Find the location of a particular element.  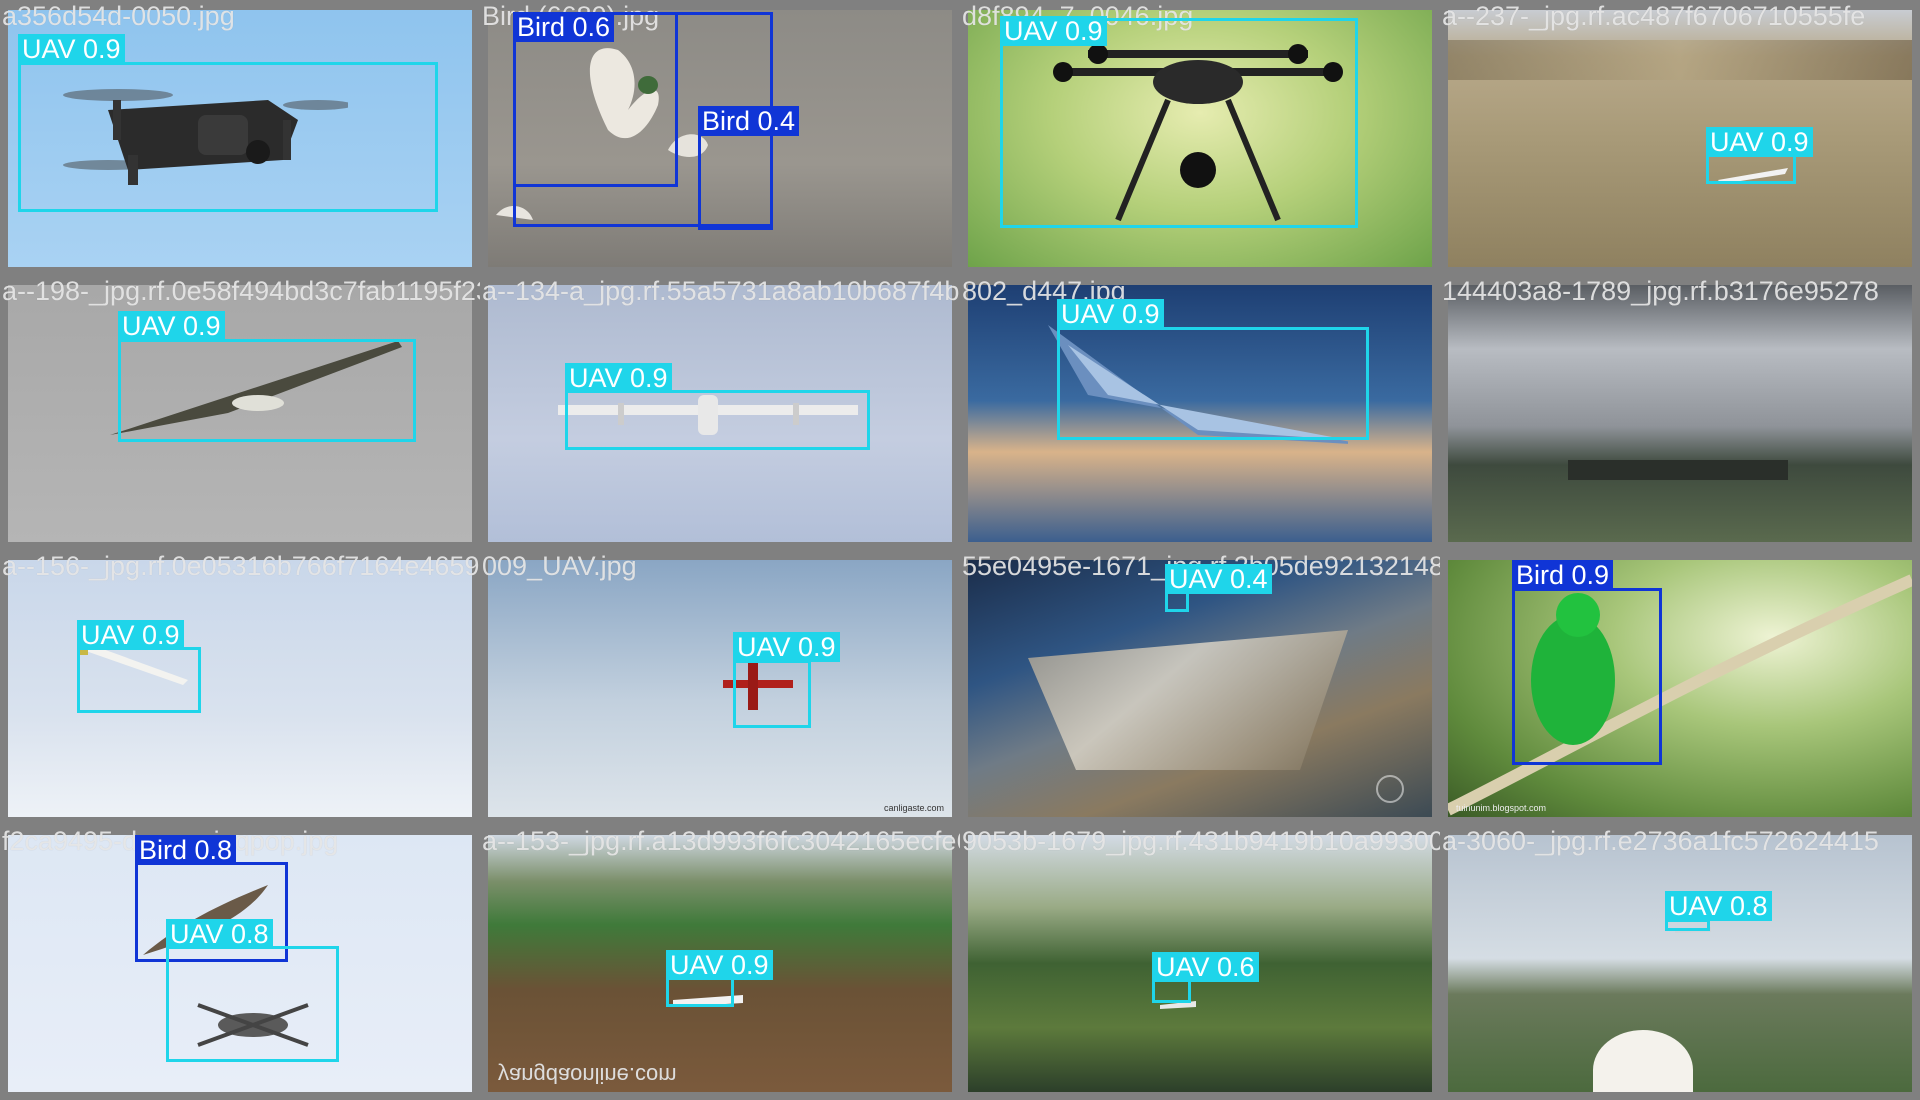

bbox-label-bird: Bird 0.8 is located at coordinates (186, 850).